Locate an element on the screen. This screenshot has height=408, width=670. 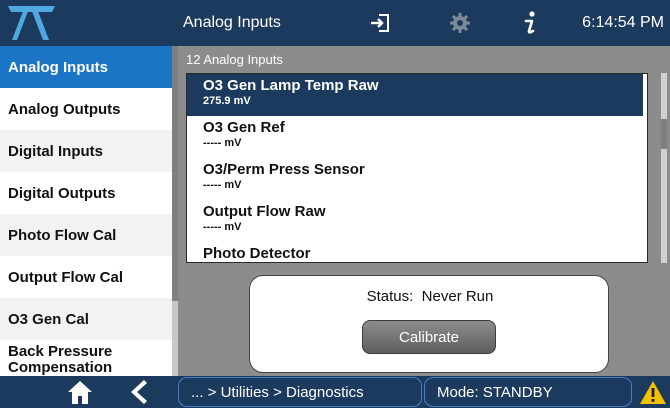
input-count-label: 12 Analog Inputs is located at coordinates (234, 59).